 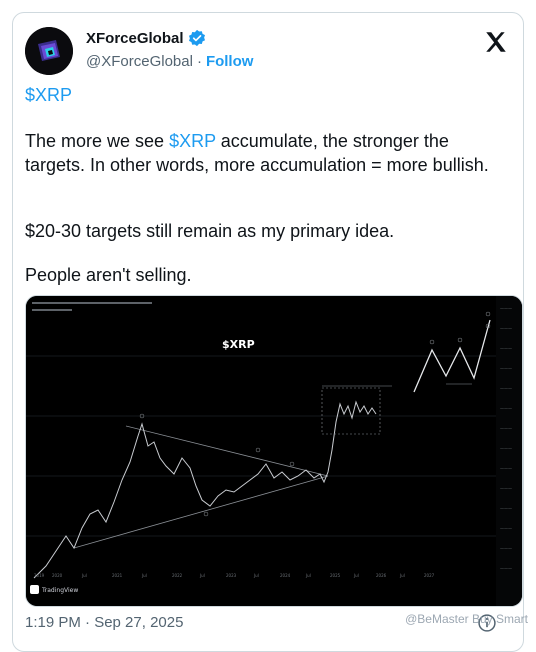 What do you see at coordinates (268, 95) in the screenshot?
I see `post-cashtag-line: $XRP` at bounding box center [268, 95].